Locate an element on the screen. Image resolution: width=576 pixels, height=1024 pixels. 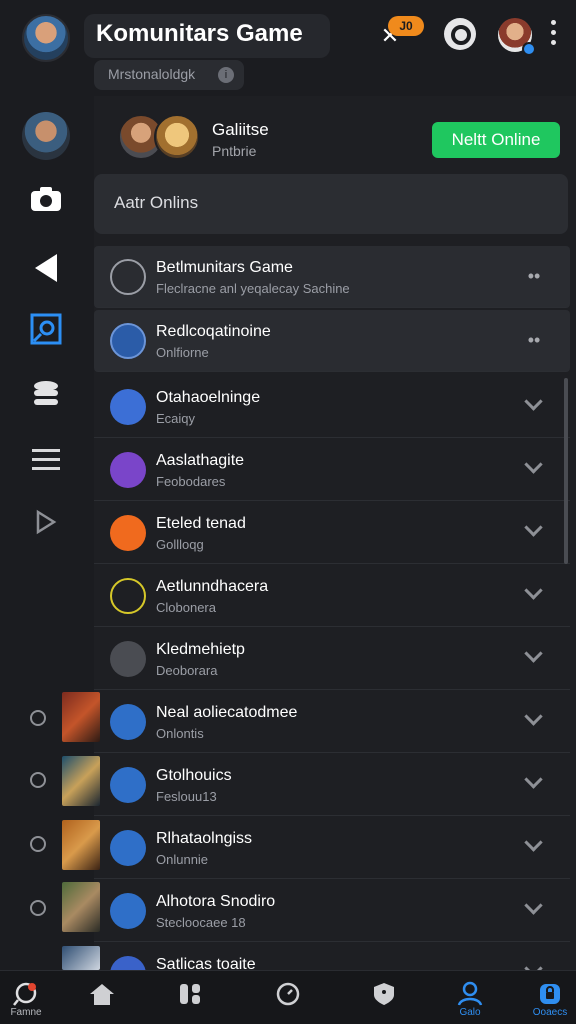
list-item: Rlhataolngiss Onlunnie is located at coordinates (332, 848).